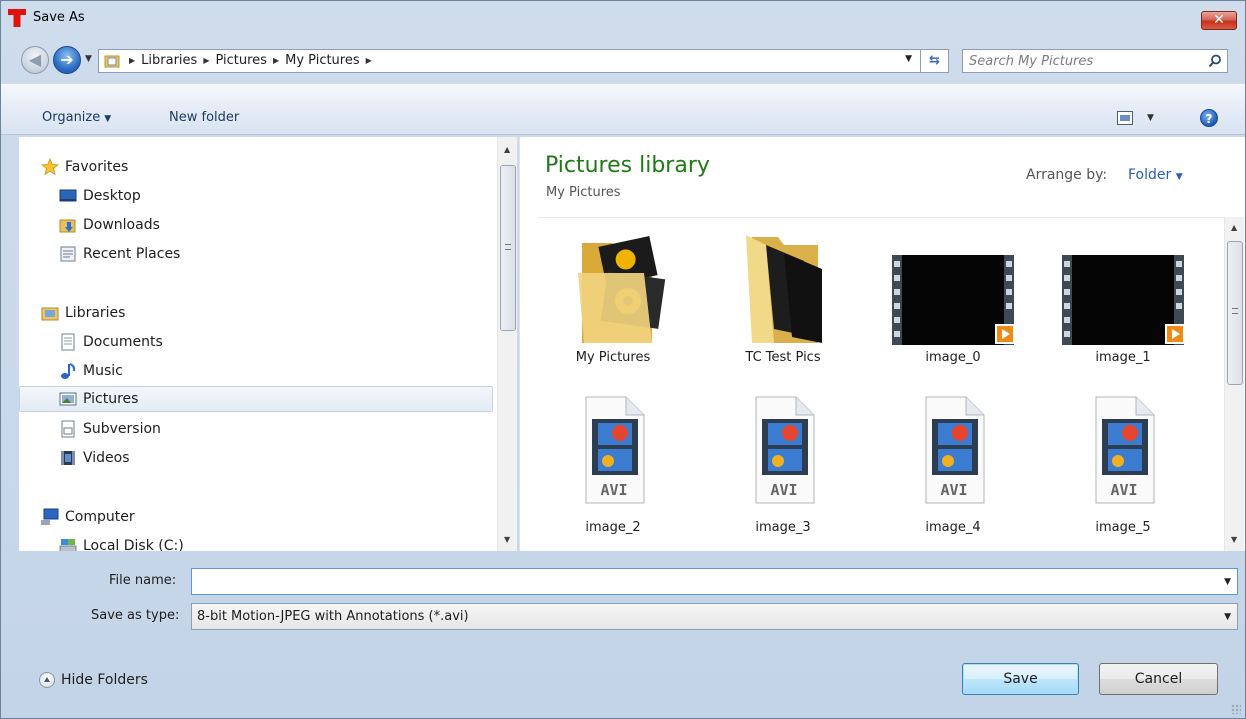 This screenshot has height=719, width=1246. I want to click on resize-grip-icon, so click(1236, 709).